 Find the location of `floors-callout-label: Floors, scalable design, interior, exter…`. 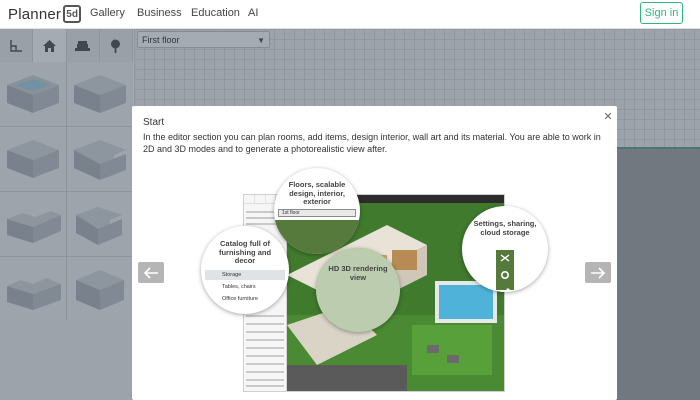

floors-callout-label: Floors, scalable design, interior, exter… is located at coordinates (317, 193).